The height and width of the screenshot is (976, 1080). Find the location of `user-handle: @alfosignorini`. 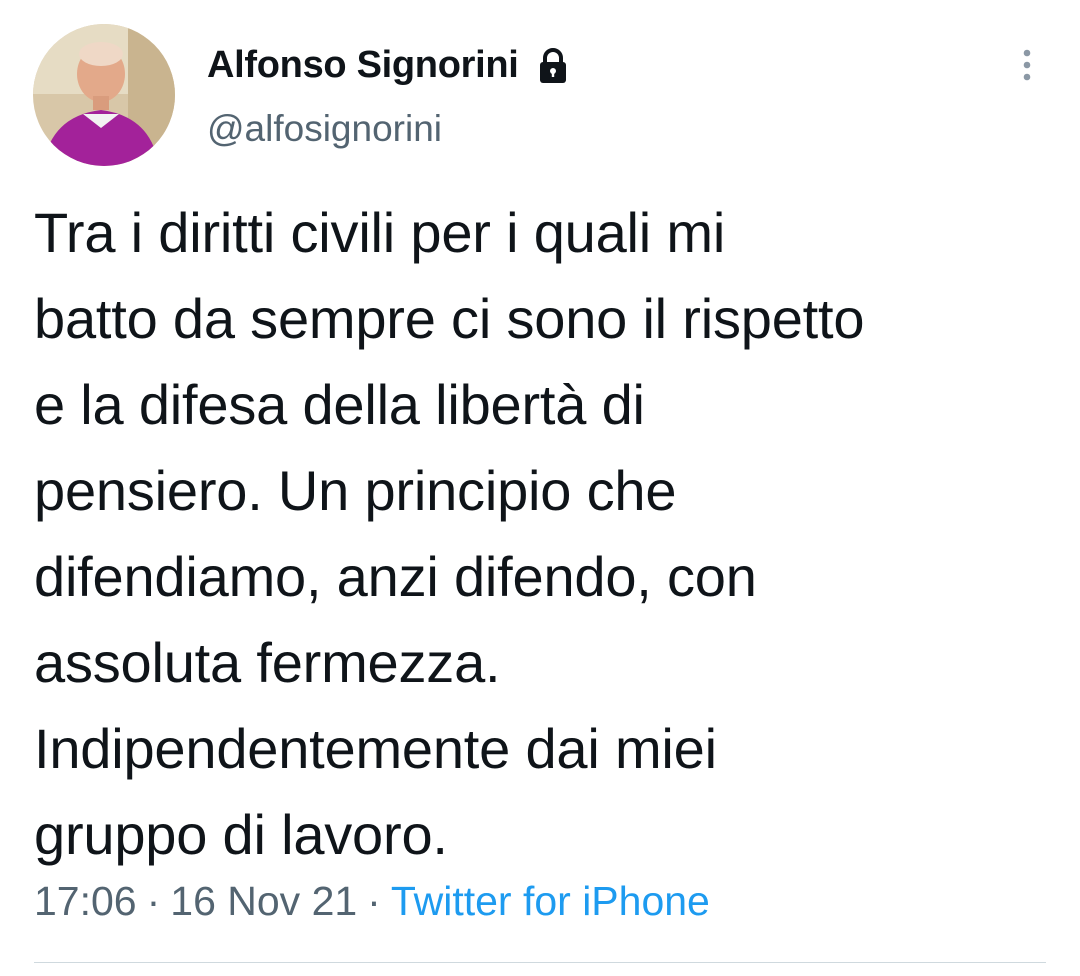

user-handle: @alfosignorini is located at coordinates (324, 129).